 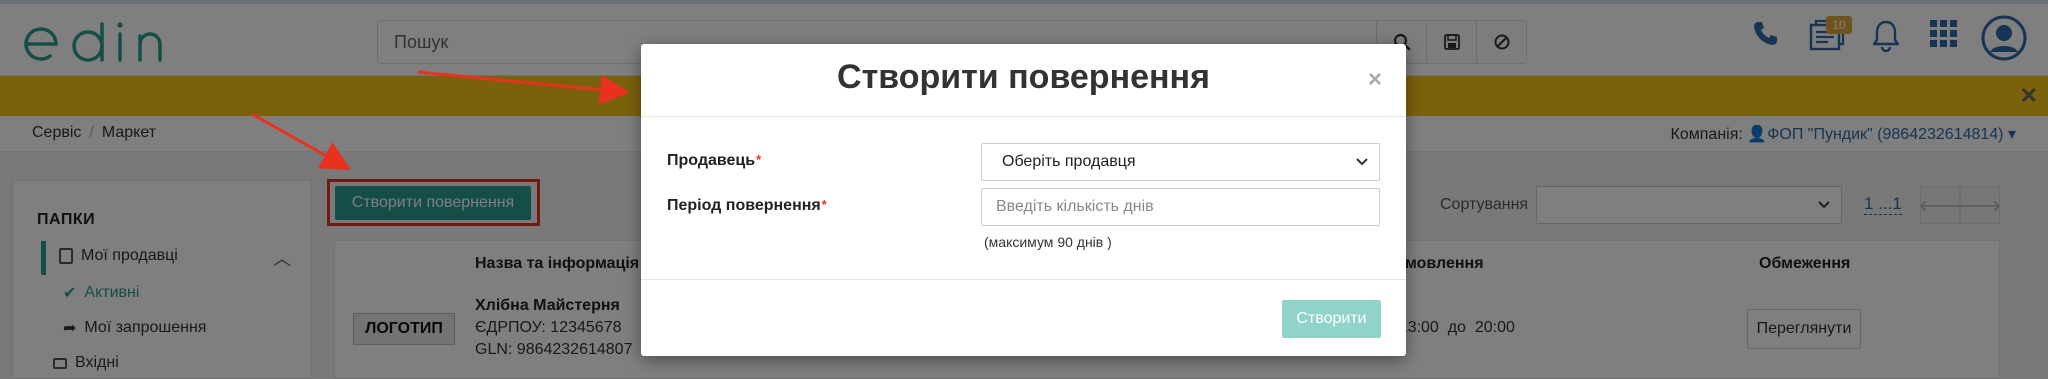 I want to click on period-help-text: (максимум 90 днів ), so click(x=1048, y=242).